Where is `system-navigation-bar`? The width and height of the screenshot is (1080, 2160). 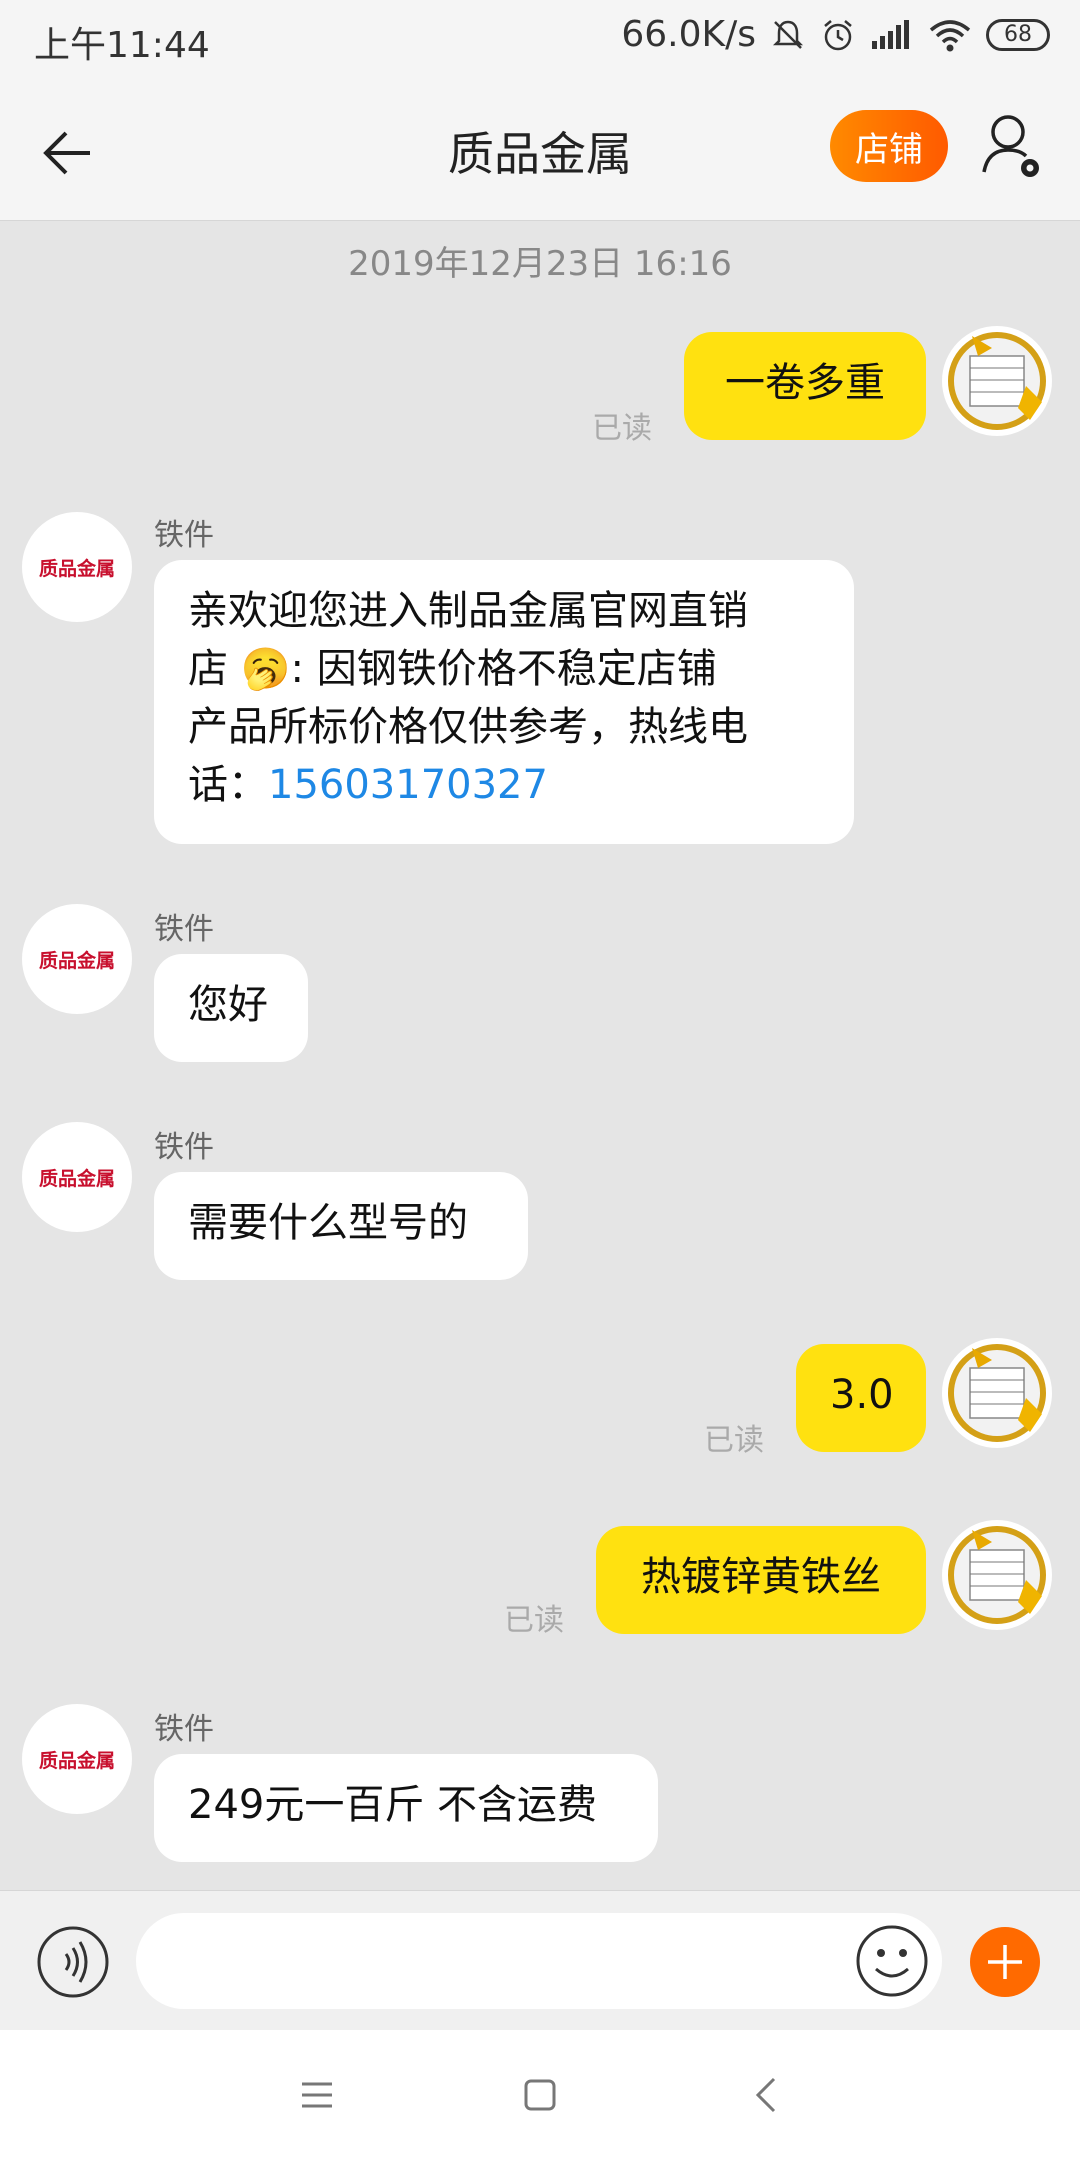 system-navigation-bar is located at coordinates (540, 2095).